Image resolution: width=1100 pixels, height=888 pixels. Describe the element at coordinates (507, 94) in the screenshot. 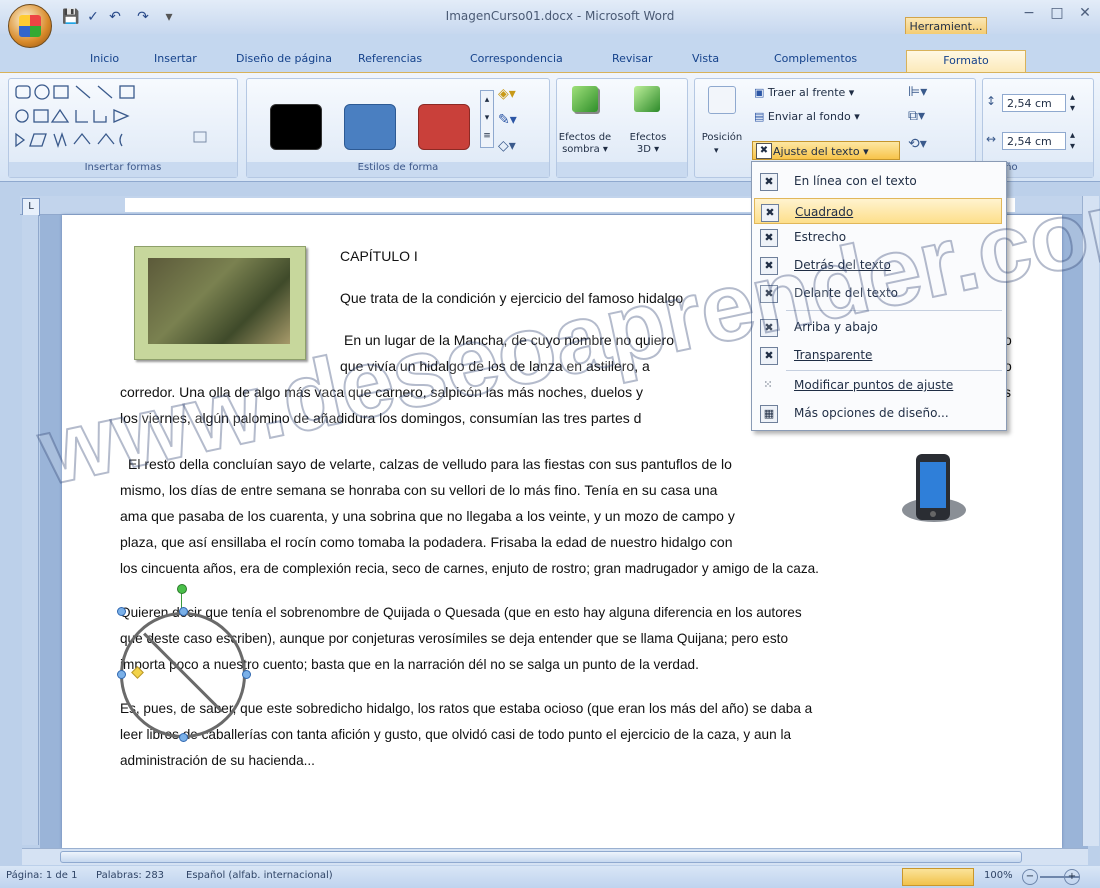

I see `shape-fill-icon: ◈▾` at that location.